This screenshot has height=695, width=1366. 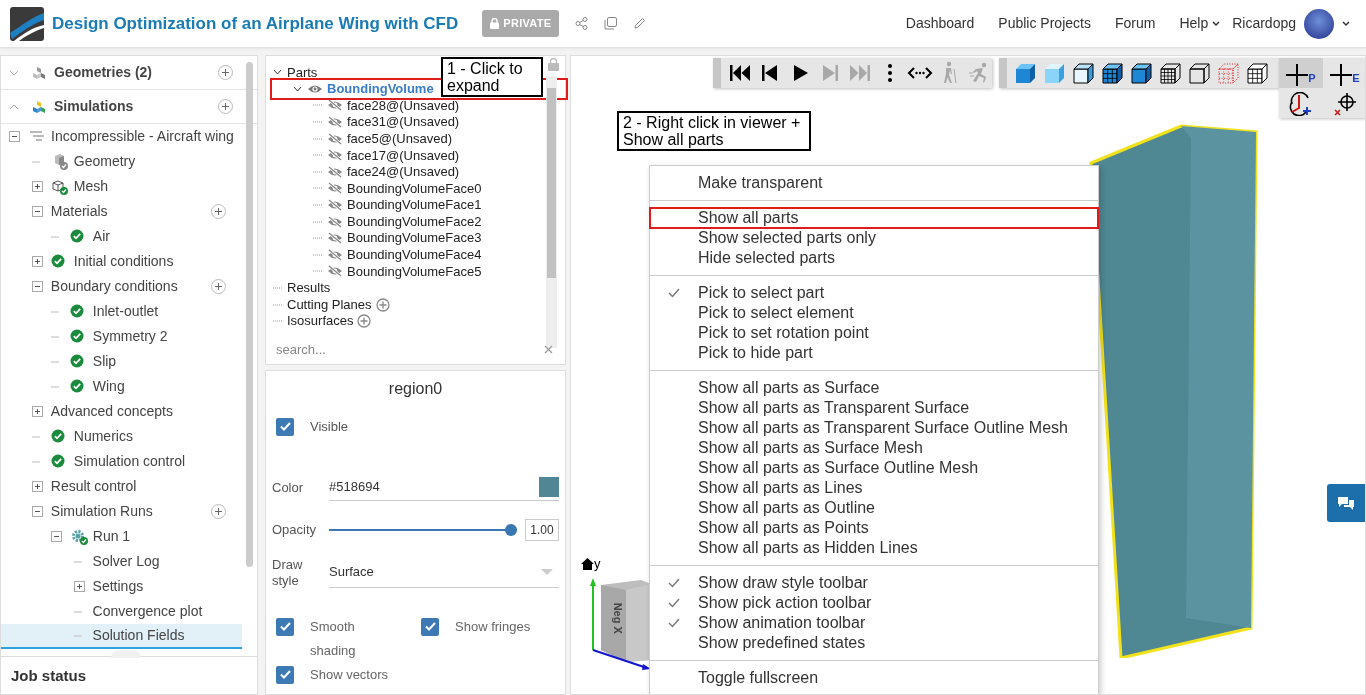 I want to click on tree-item: Boundary conditions, so click(x=121, y=286).